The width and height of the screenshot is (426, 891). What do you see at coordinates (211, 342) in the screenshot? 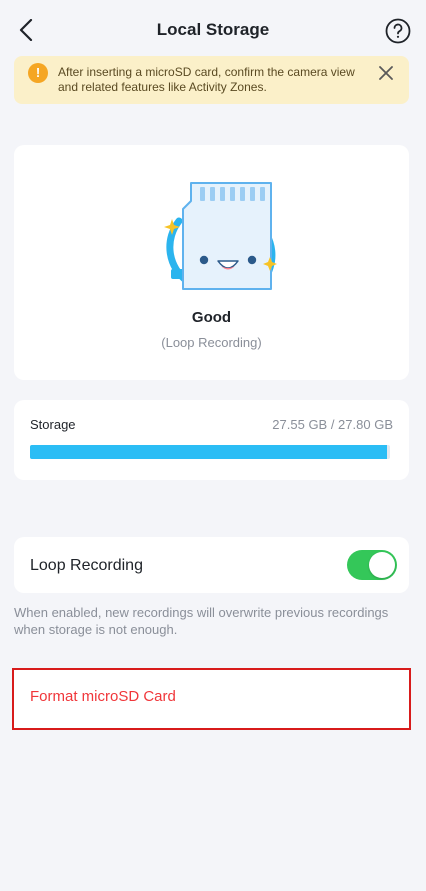
I see `sd-status-subtitle: (Loop Recording)` at bounding box center [211, 342].